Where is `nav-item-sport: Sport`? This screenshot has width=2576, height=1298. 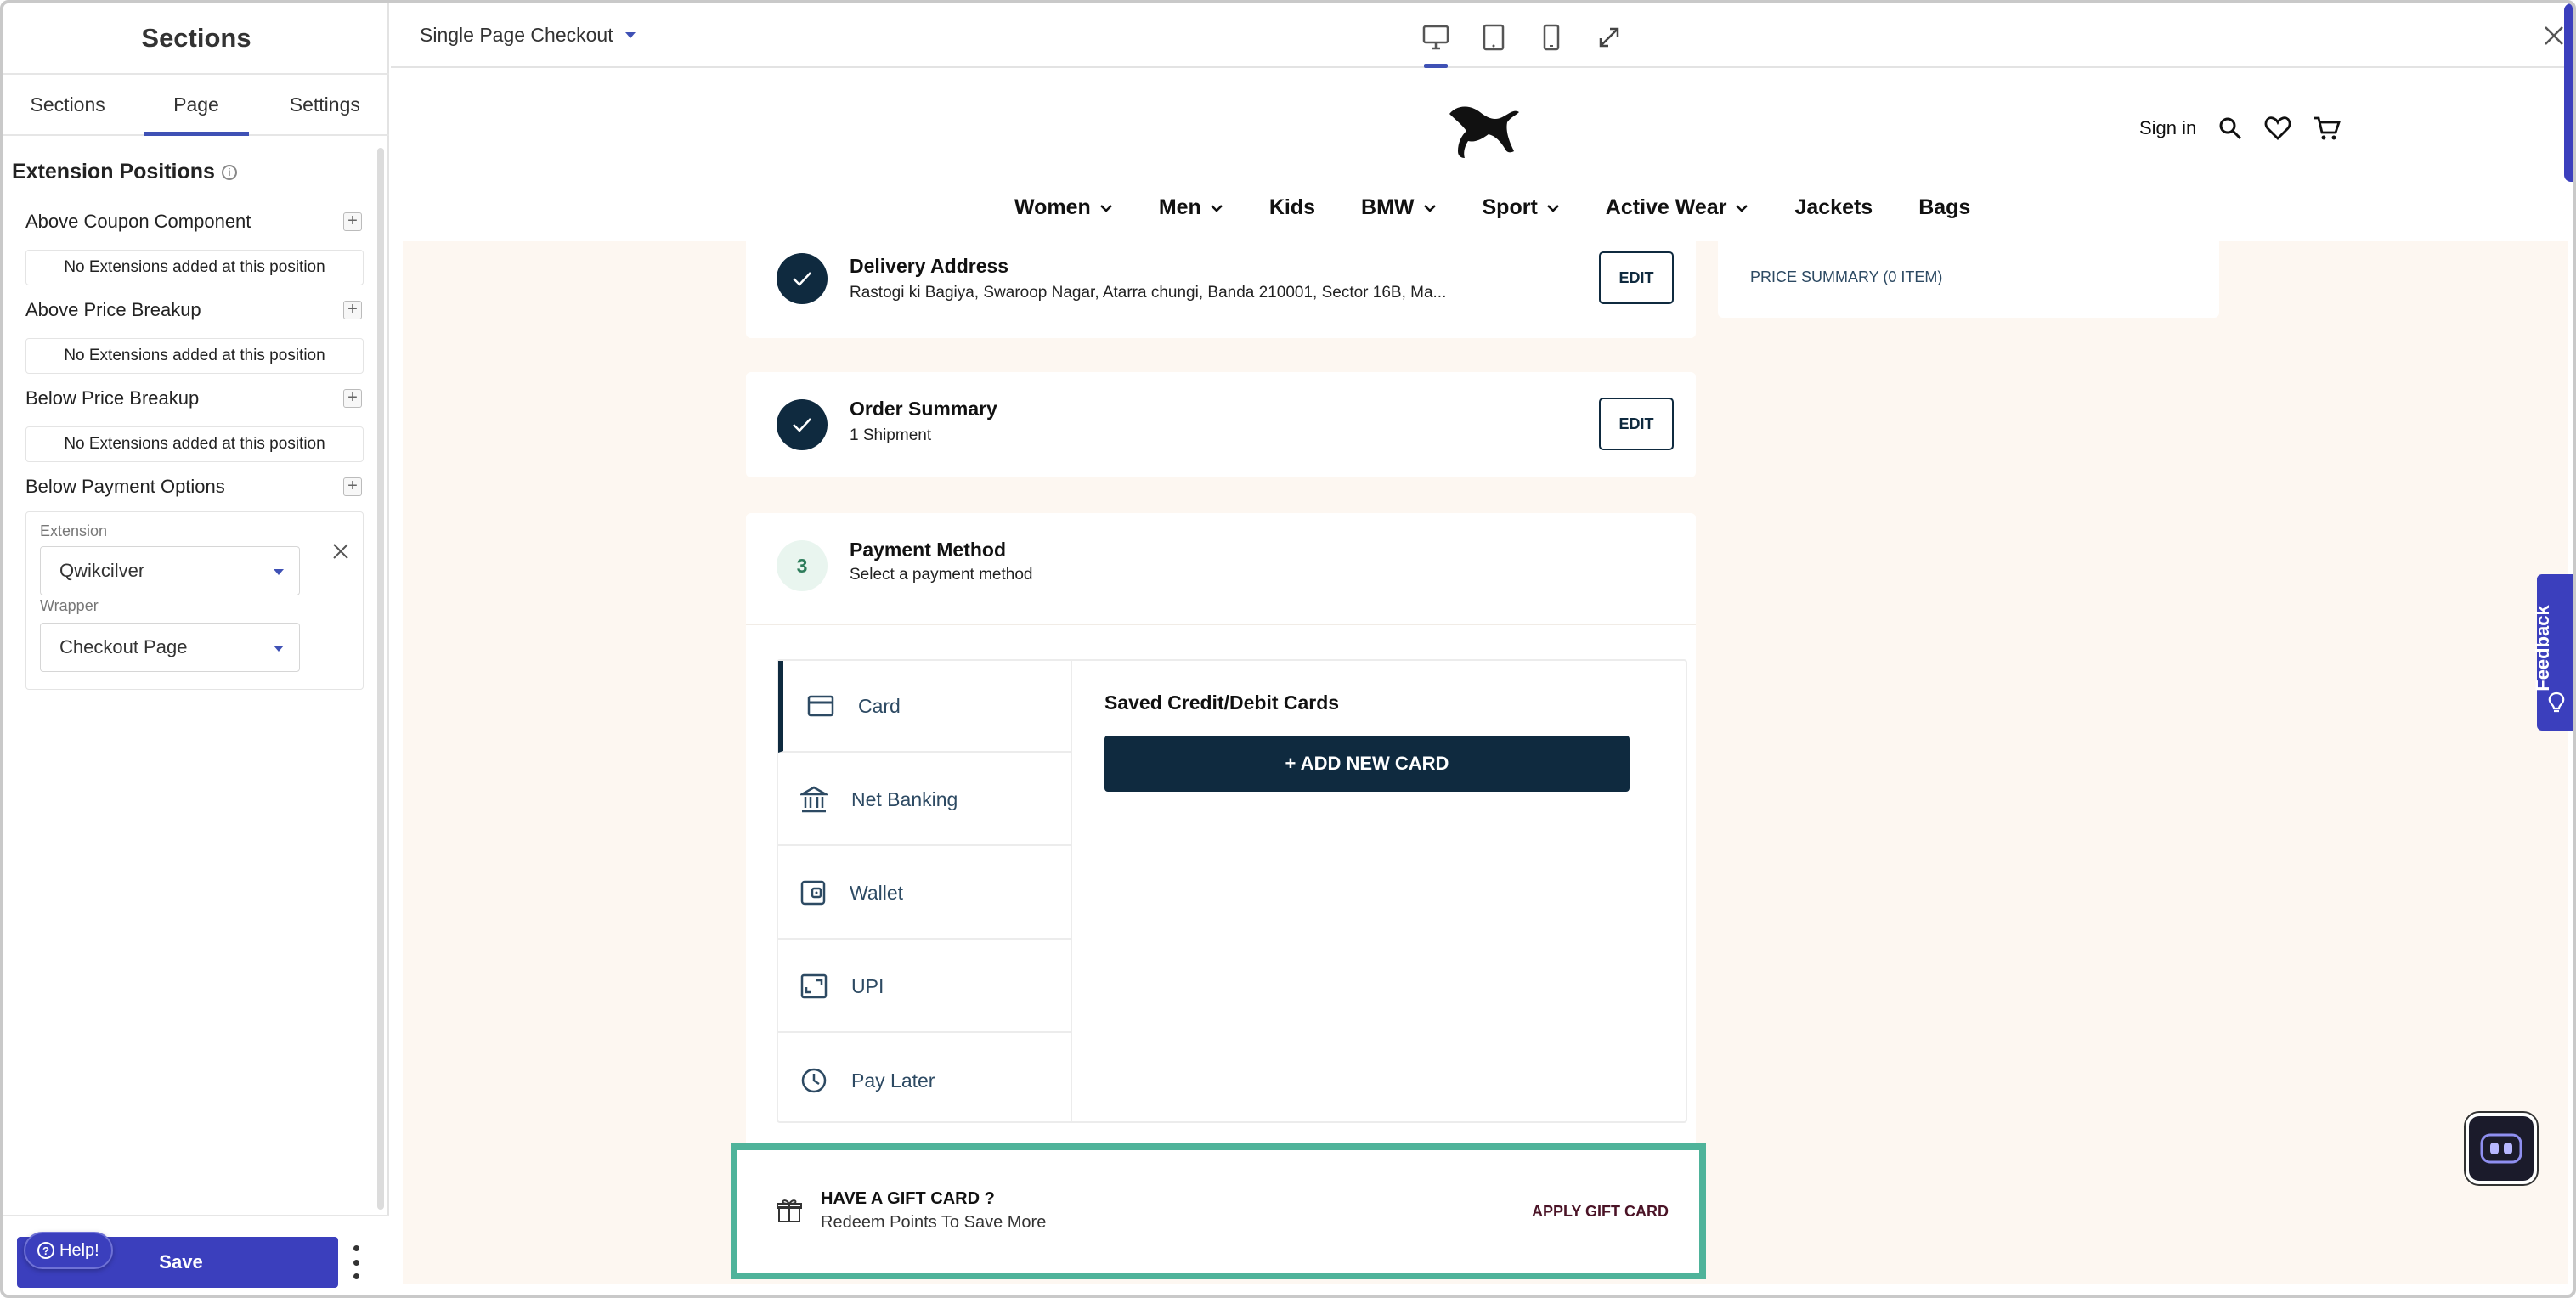
nav-item-sport: Sport is located at coordinates (1521, 207).